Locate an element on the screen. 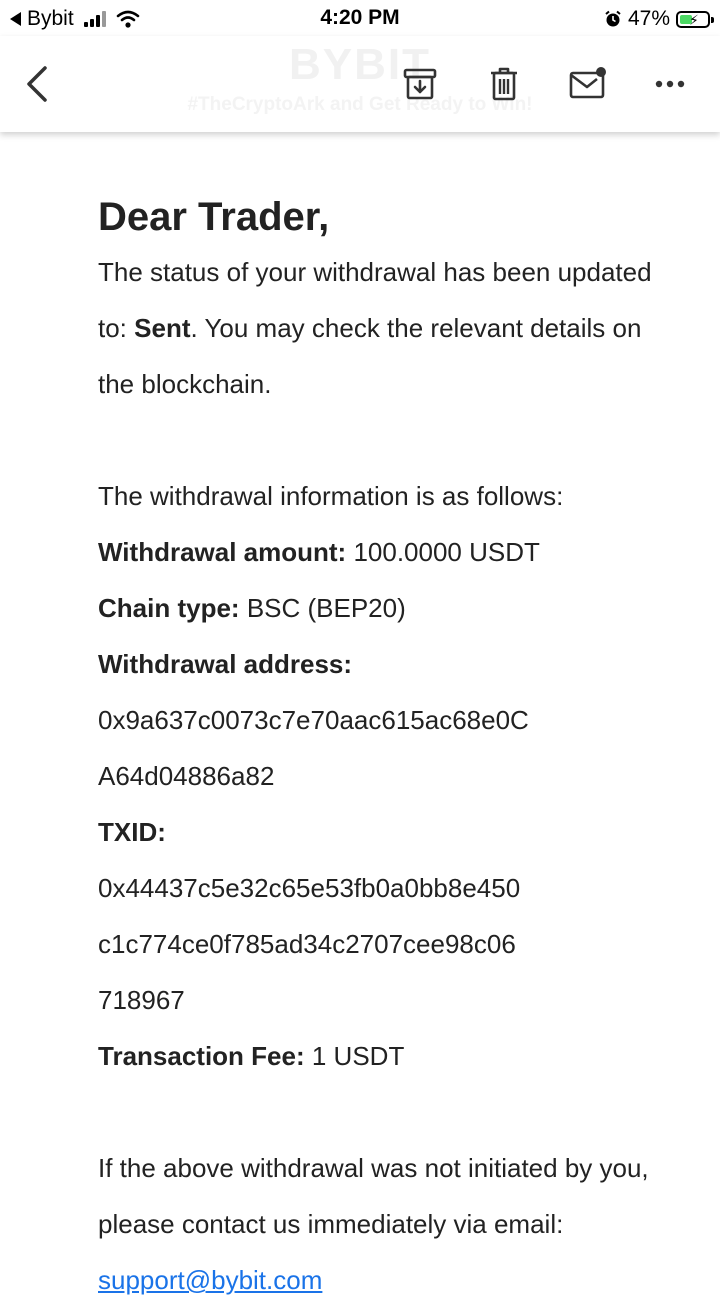 Image resolution: width=720 pixels, height=1308 pixels. trash-icon is located at coordinates (504, 84).